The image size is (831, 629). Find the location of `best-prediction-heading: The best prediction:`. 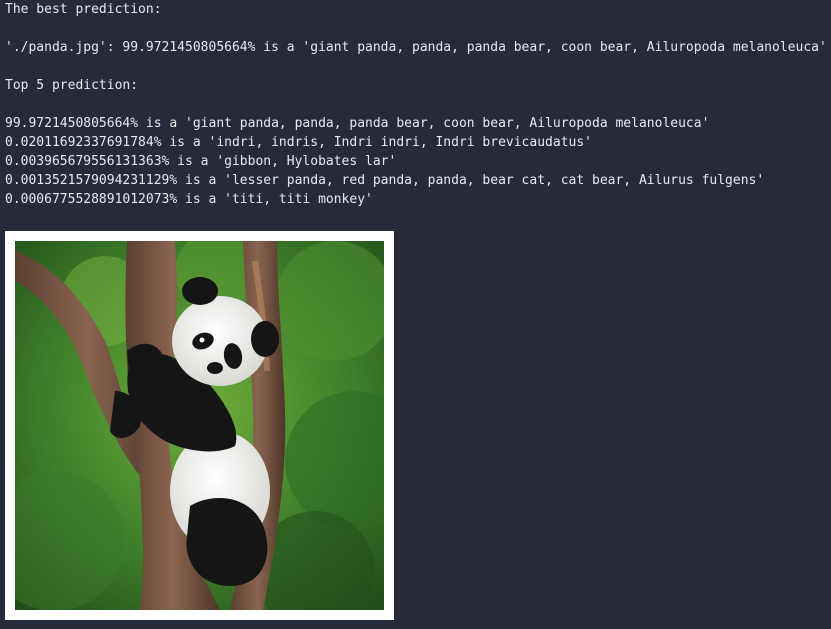

best-prediction-heading: The best prediction: is located at coordinates (83, 9).